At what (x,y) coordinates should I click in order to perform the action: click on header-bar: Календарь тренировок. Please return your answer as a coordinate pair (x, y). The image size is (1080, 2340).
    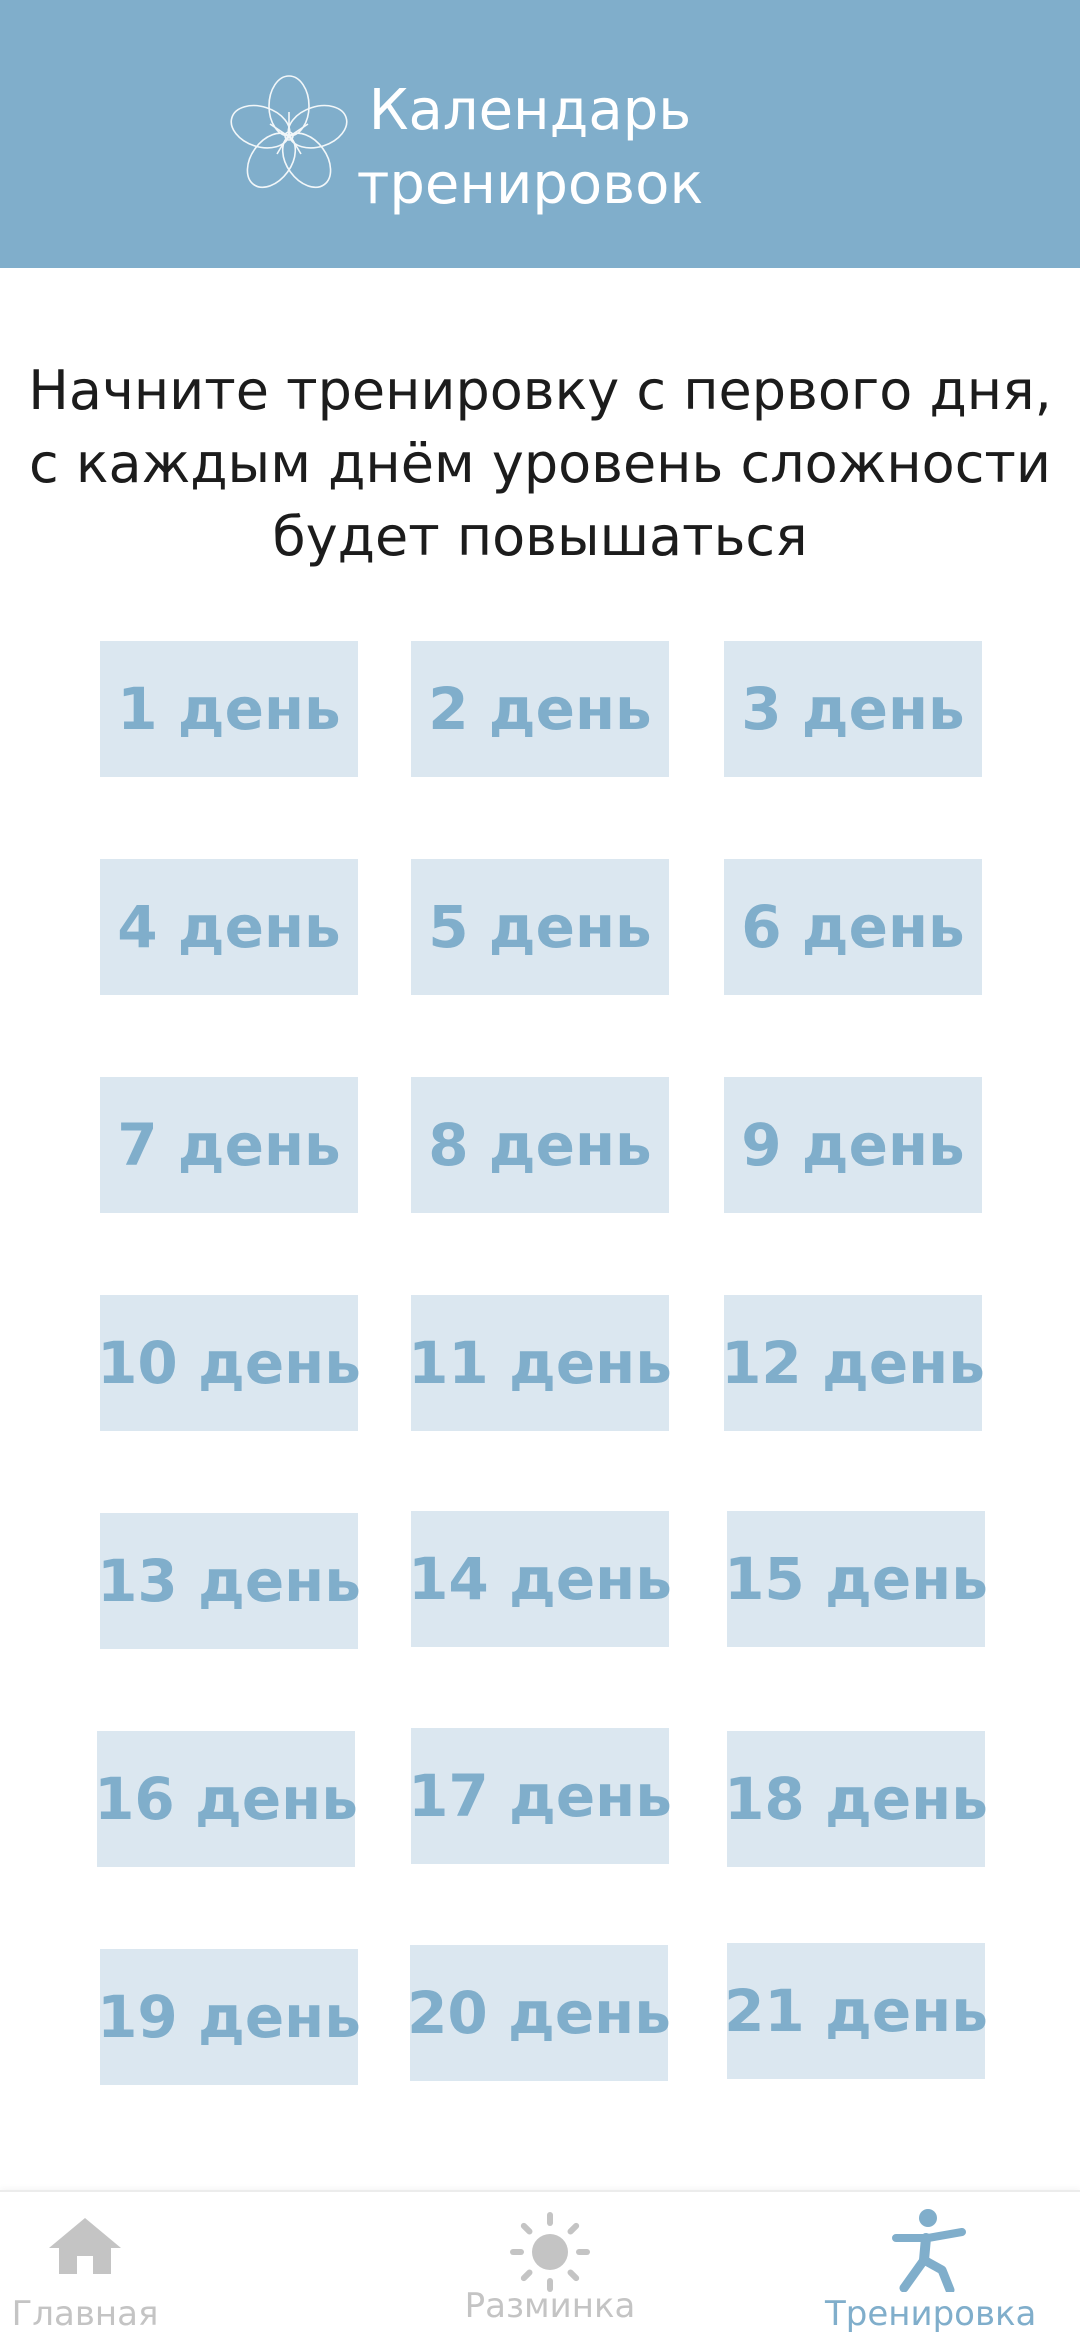
    Looking at the image, I should click on (540, 134).